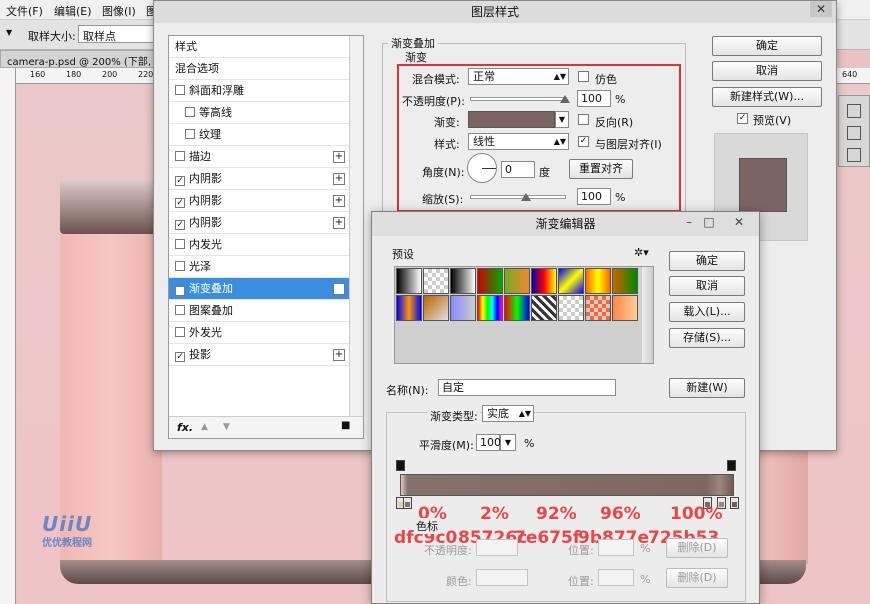 The height and width of the screenshot is (604, 870). What do you see at coordinates (259, 333) in the screenshot?
I see `style-list-item: 外发光` at bounding box center [259, 333].